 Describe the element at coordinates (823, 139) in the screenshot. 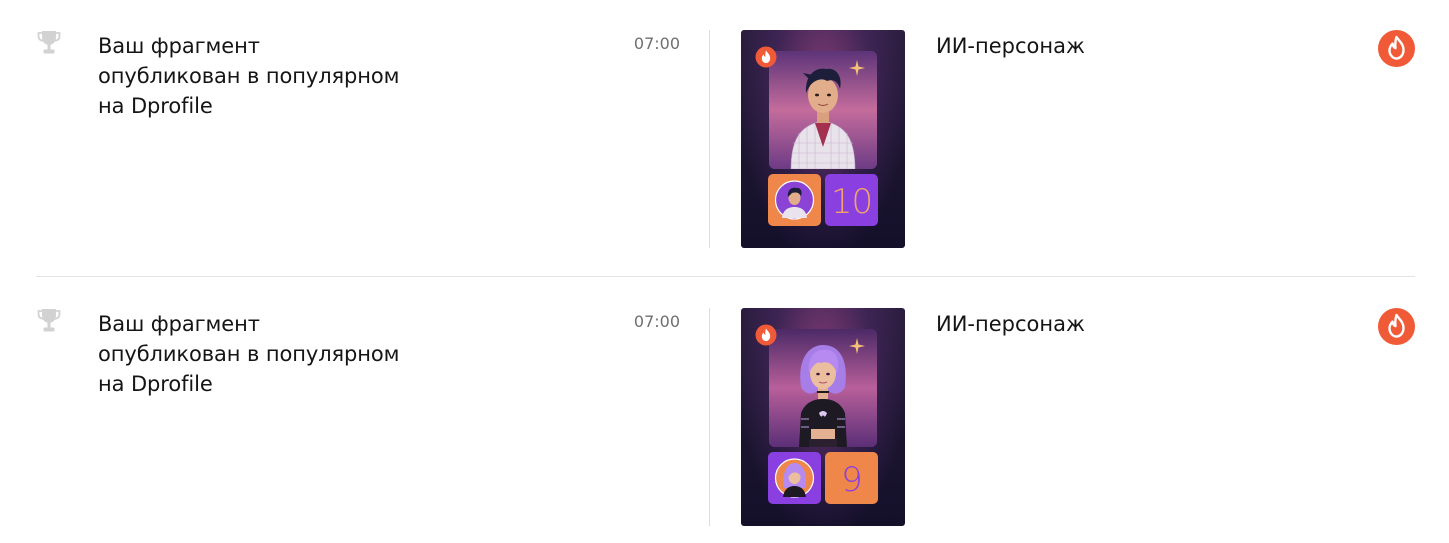

I see `fragment-thumbnail: 10` at that location.